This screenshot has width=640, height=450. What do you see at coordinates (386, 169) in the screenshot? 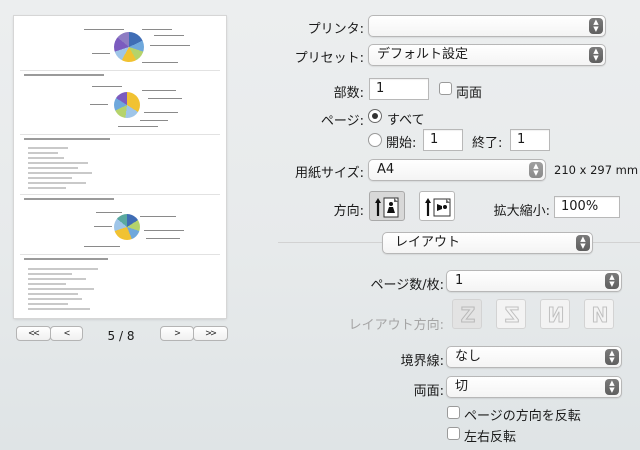
I see `paper-size-value: A4` at bounding box center [386, 169].